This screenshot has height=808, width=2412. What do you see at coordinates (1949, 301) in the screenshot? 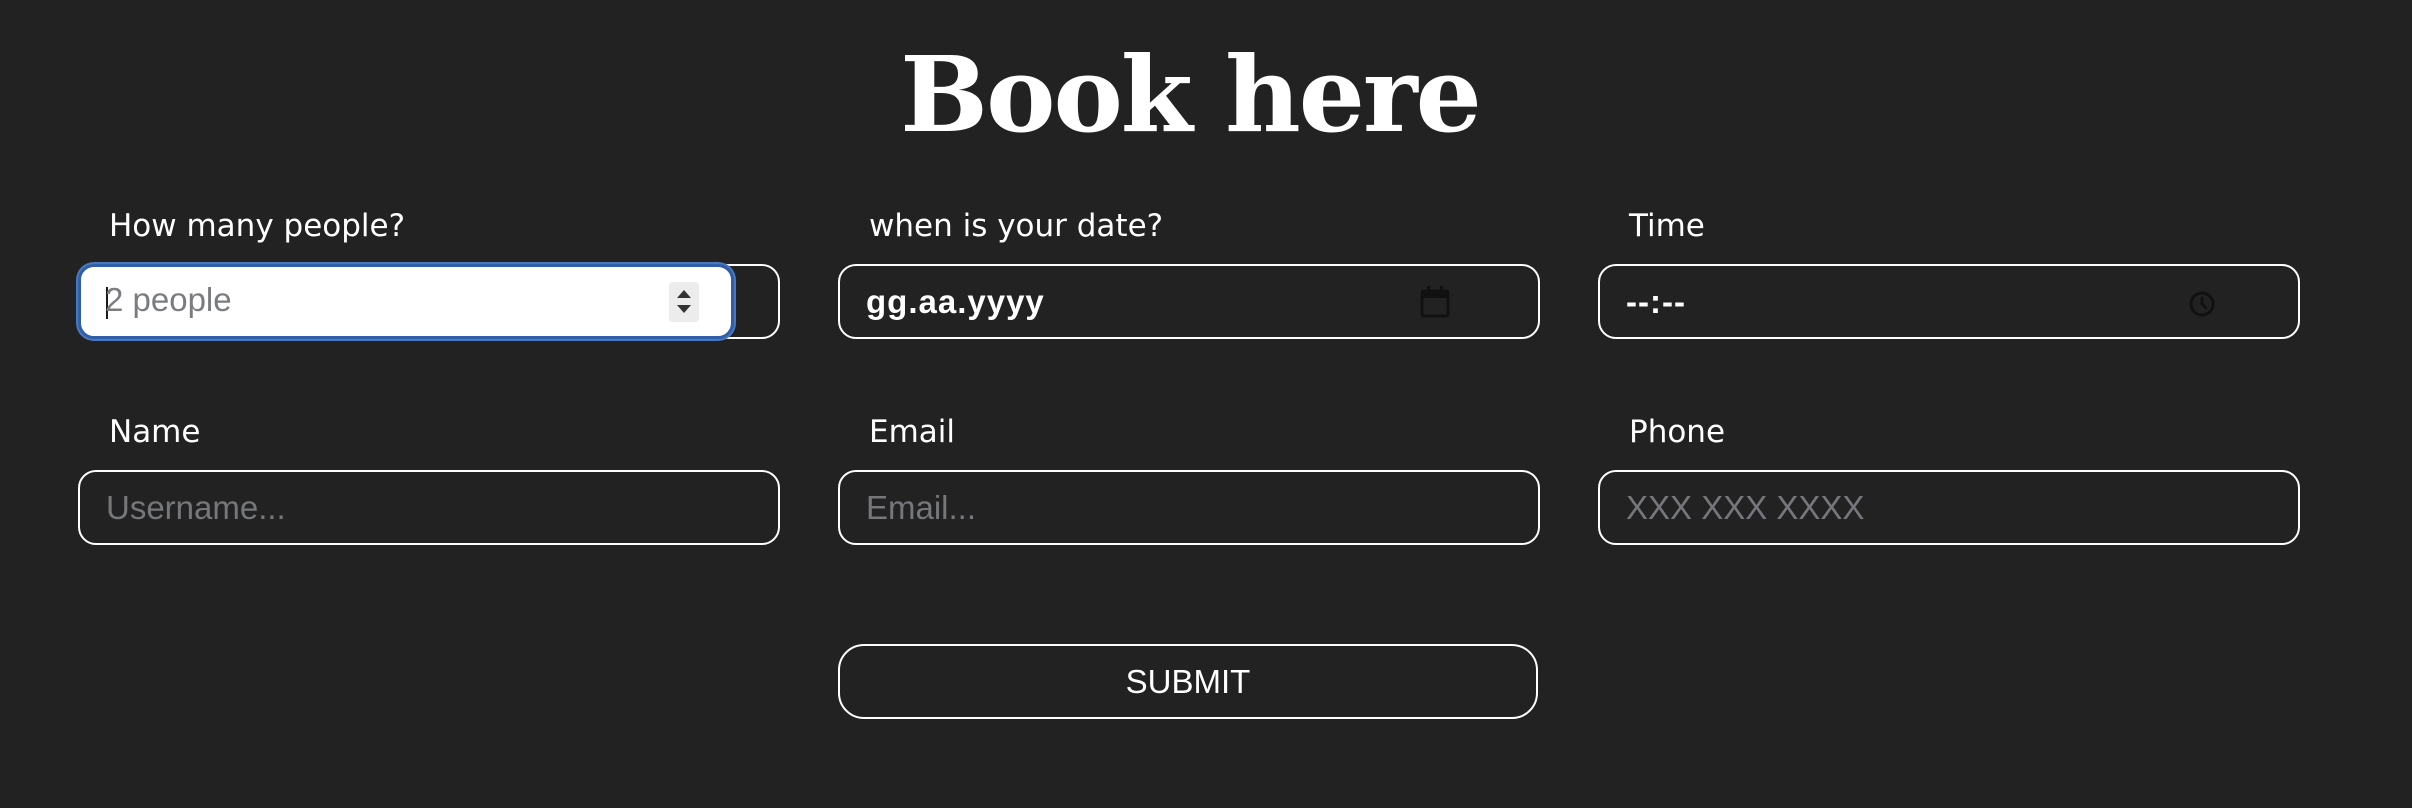
I see `time-input: --:--` at bounding box center [1949, 301].